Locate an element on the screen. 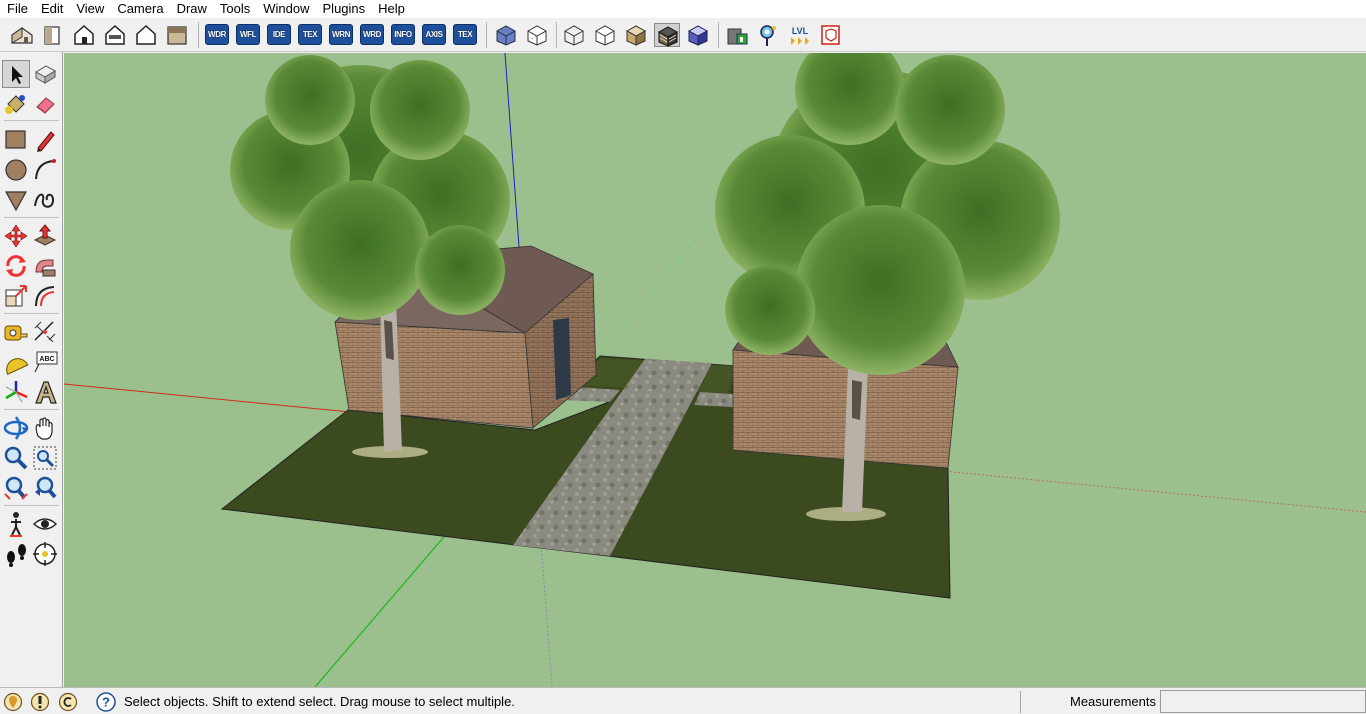 This screenshot has height=714, width=1366. plugin-wdr-button: WDR is located at coordinates (217, 34).